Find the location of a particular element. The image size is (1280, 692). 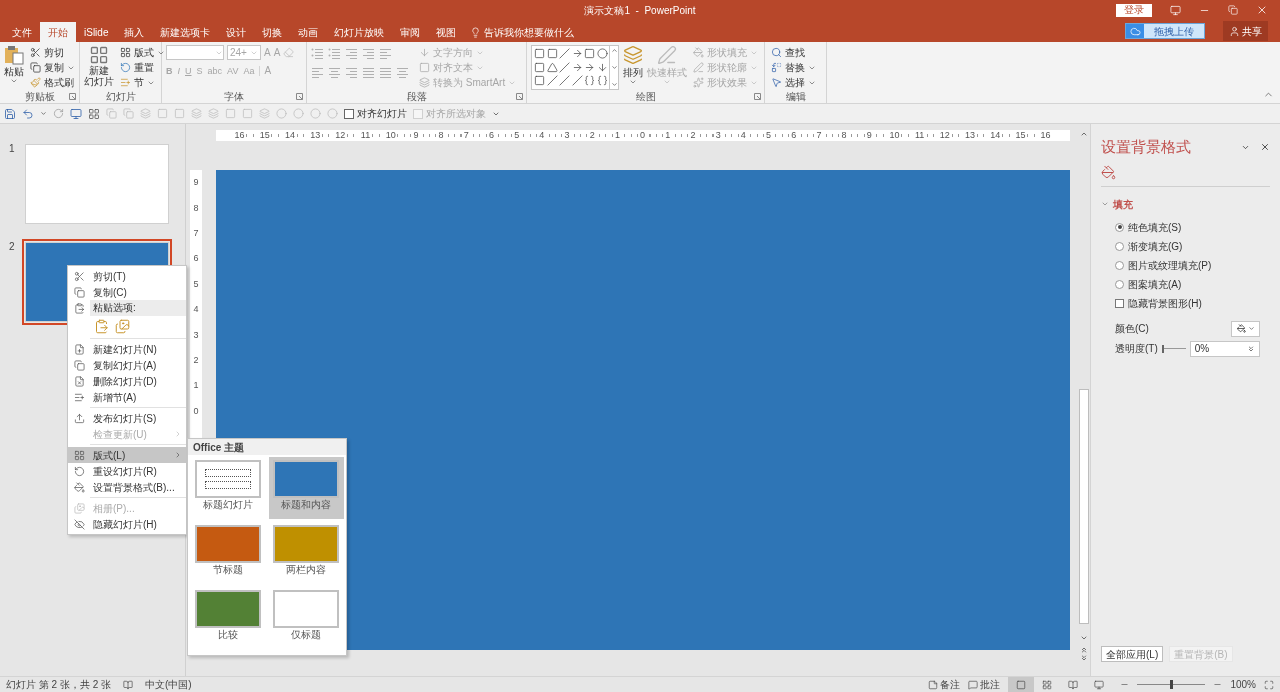

group-label: 段落 is located at coordinates (416, 96).